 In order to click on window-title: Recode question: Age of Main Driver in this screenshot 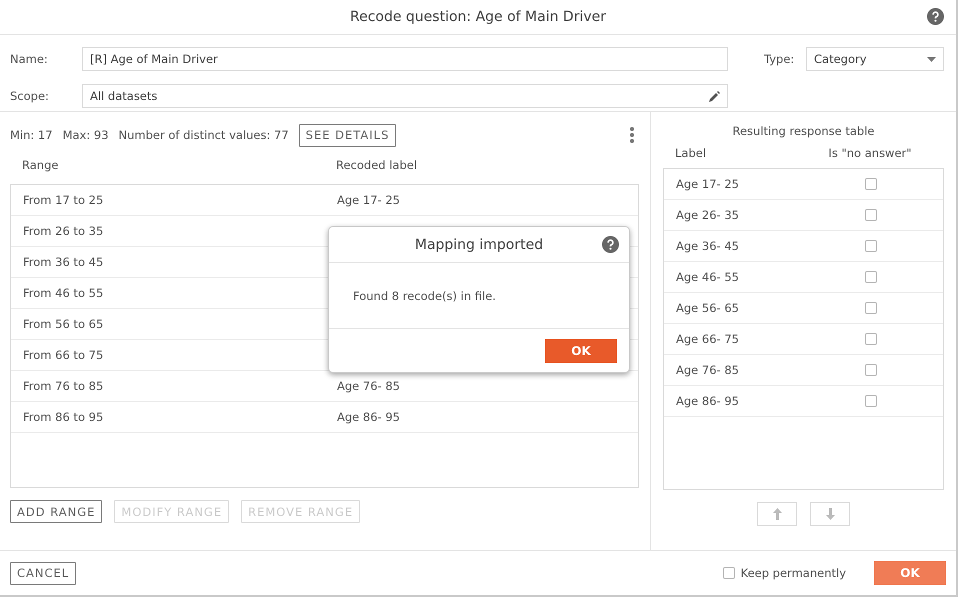, I will do `click(478, 17)`.